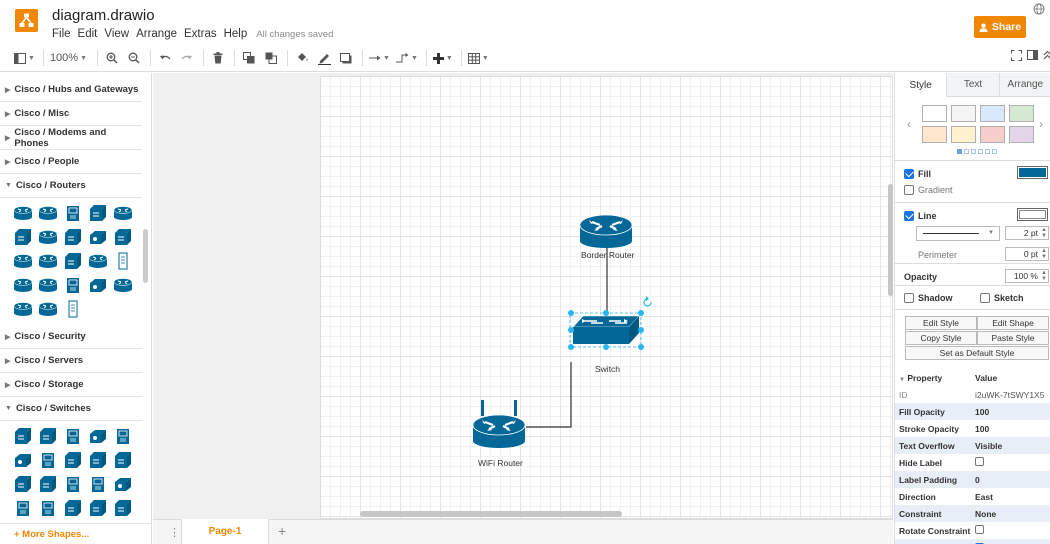  What do you see at coordinates (116, 34) in the screenshot?
I see `menu-view: View` at bounding box center [116, 34].